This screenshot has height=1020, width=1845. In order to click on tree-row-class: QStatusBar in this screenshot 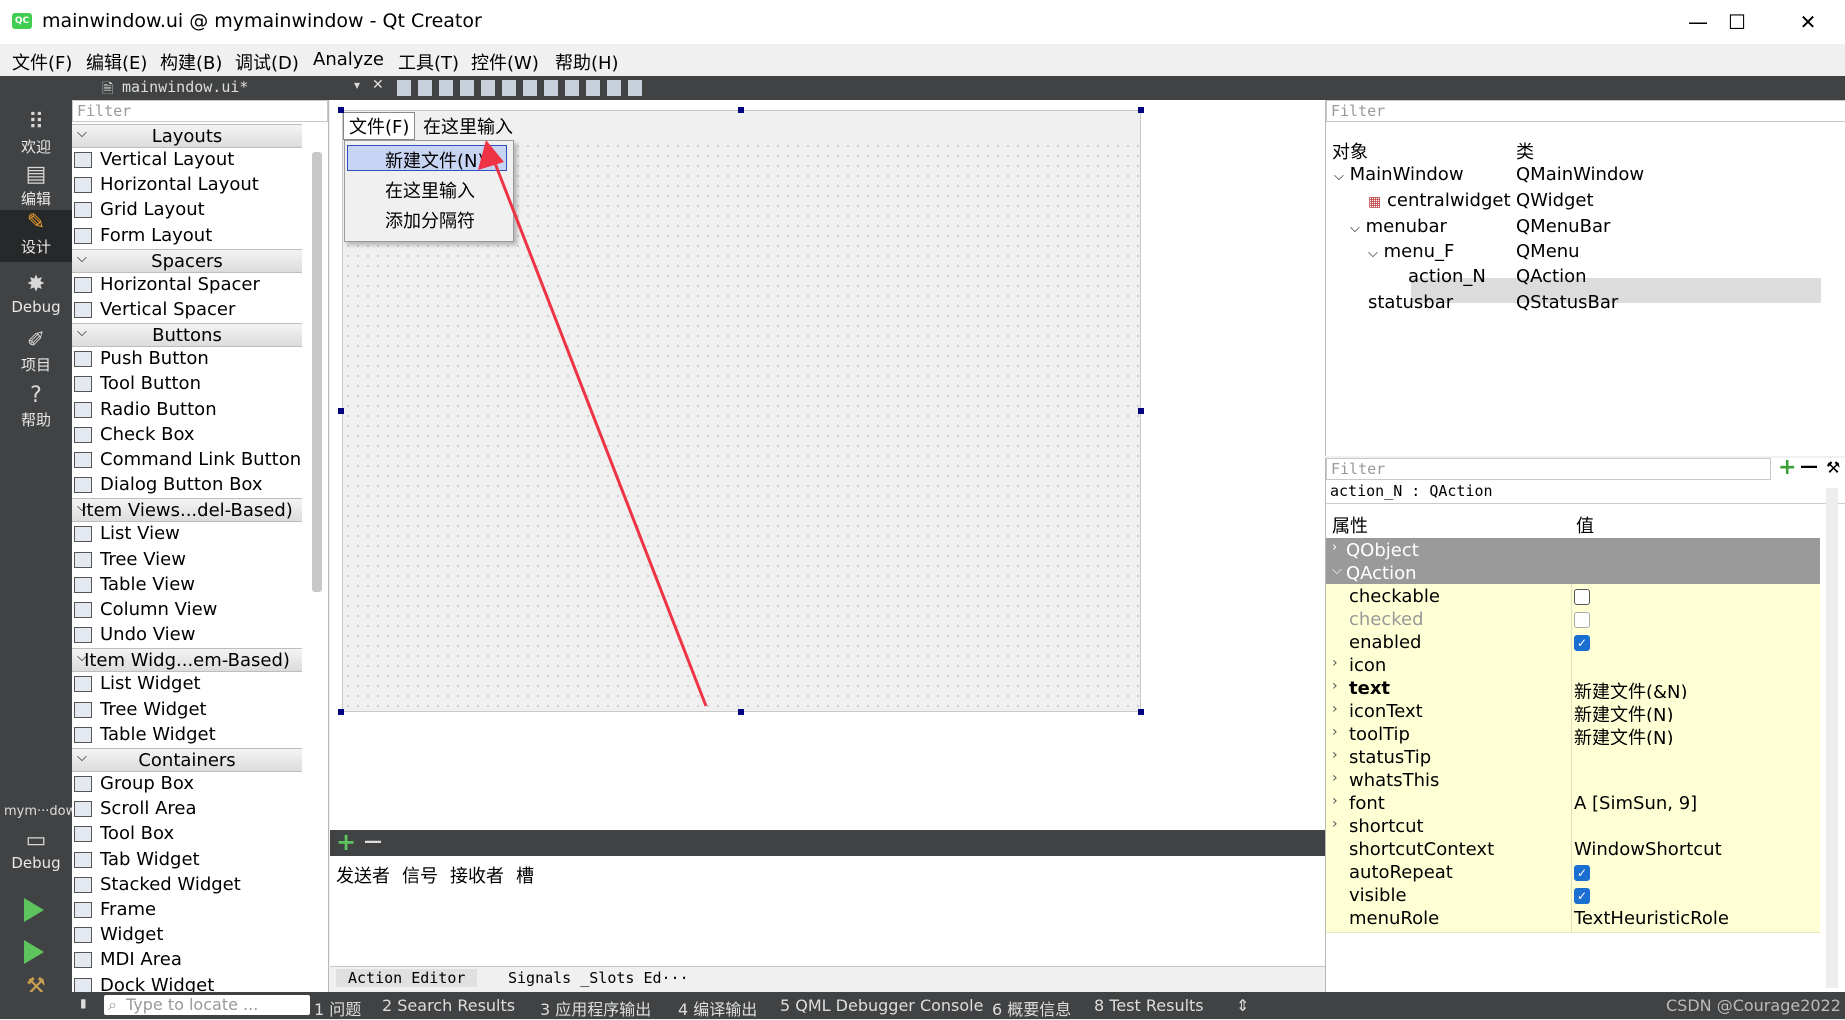, I will do `click(1567, 302)`.